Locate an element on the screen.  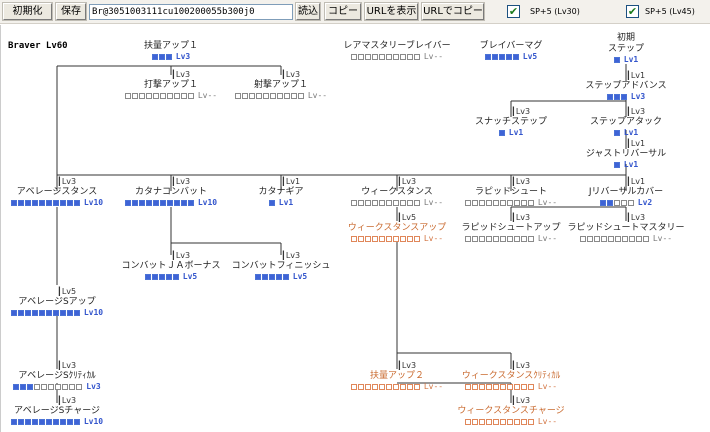
skill-level-boxes: Lv5 is located at coordinates (281, 276).